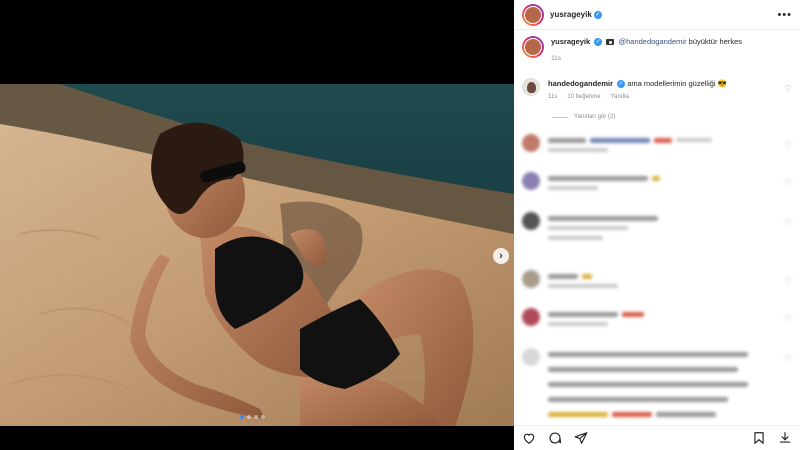 The image size is (800, 450). Describe the element at coordinates (784, 15) in the screenshot. I see `more-options-icon: •••` at that location.